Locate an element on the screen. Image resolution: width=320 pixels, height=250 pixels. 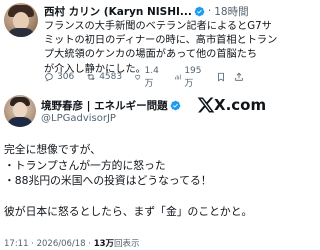
like-button: 1.4万 is located at coordinates (148, 77).